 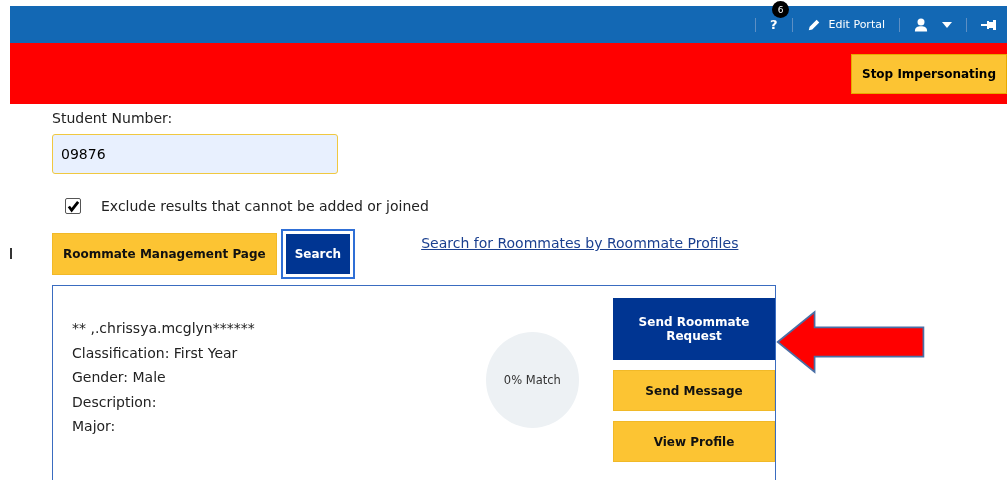 I want to click on edit-portal-link: Edit Portal, so click(x=856, y=24).